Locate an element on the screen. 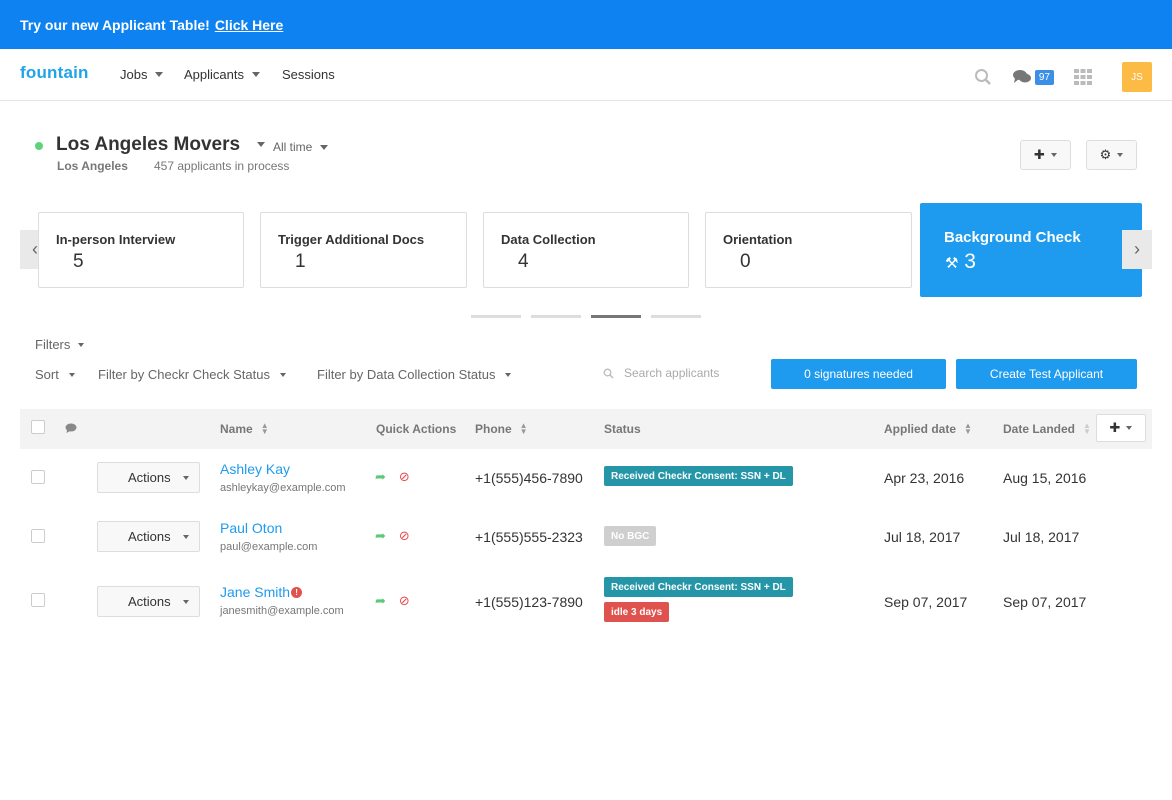 The height and width of the screenshot is (800, 1172). column-header-status: Status is located at coordinates (622, 429).